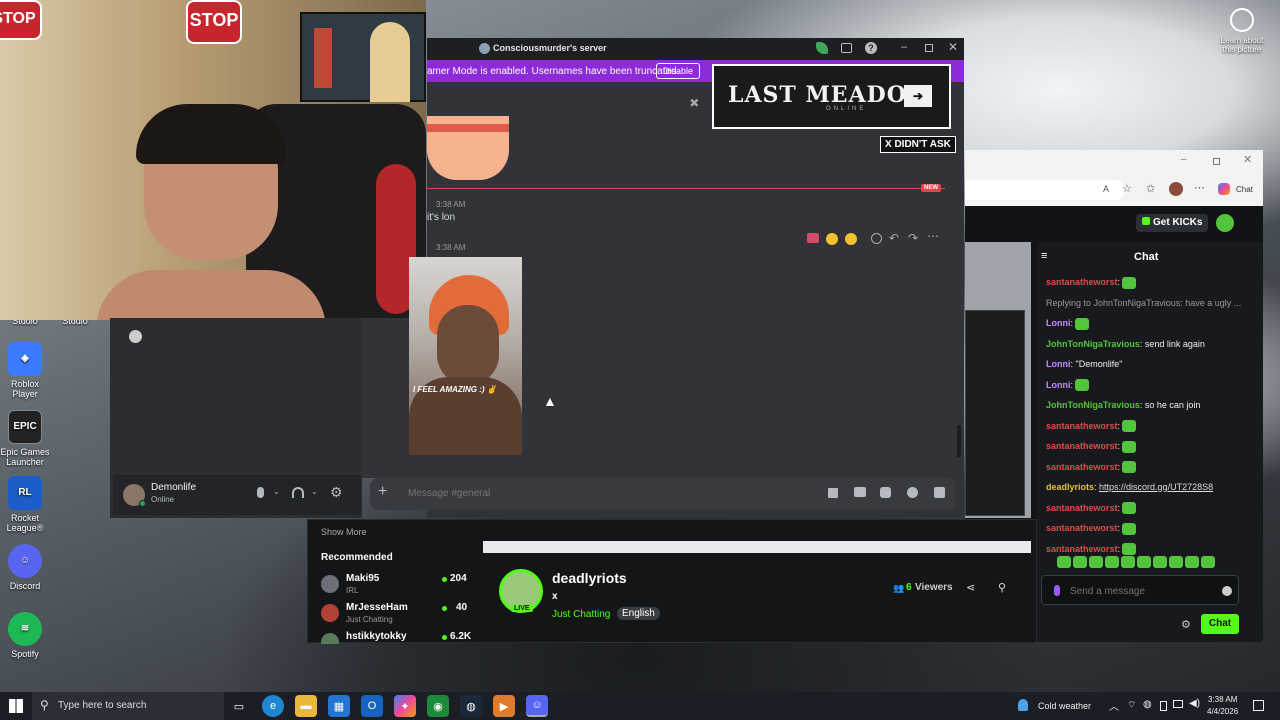  I want to click on task-view-icon: ▭, so click(239, 706).